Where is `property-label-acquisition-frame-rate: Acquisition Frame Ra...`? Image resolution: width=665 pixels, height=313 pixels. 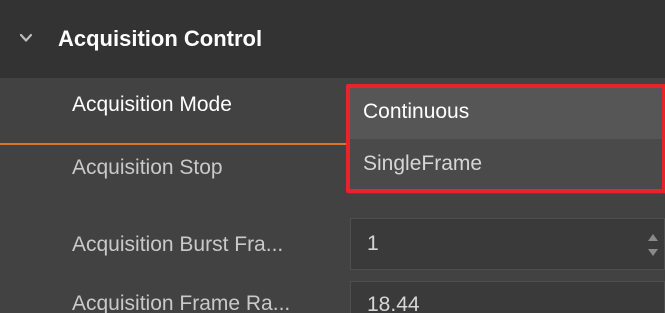
property-label-acquisition-frame-rate: Acquisition Frame Ra... is located at coordinates (181, 302).